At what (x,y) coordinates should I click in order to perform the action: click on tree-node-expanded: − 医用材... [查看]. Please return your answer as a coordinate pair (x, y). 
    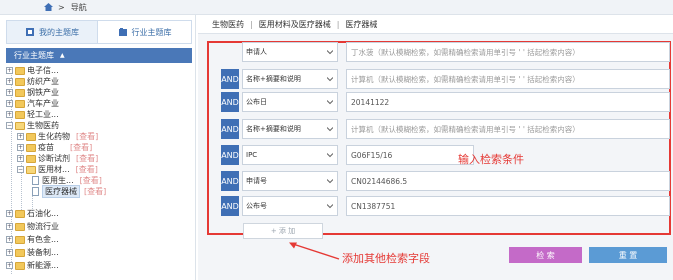
    Looking at the image, I should click on (57, 169).